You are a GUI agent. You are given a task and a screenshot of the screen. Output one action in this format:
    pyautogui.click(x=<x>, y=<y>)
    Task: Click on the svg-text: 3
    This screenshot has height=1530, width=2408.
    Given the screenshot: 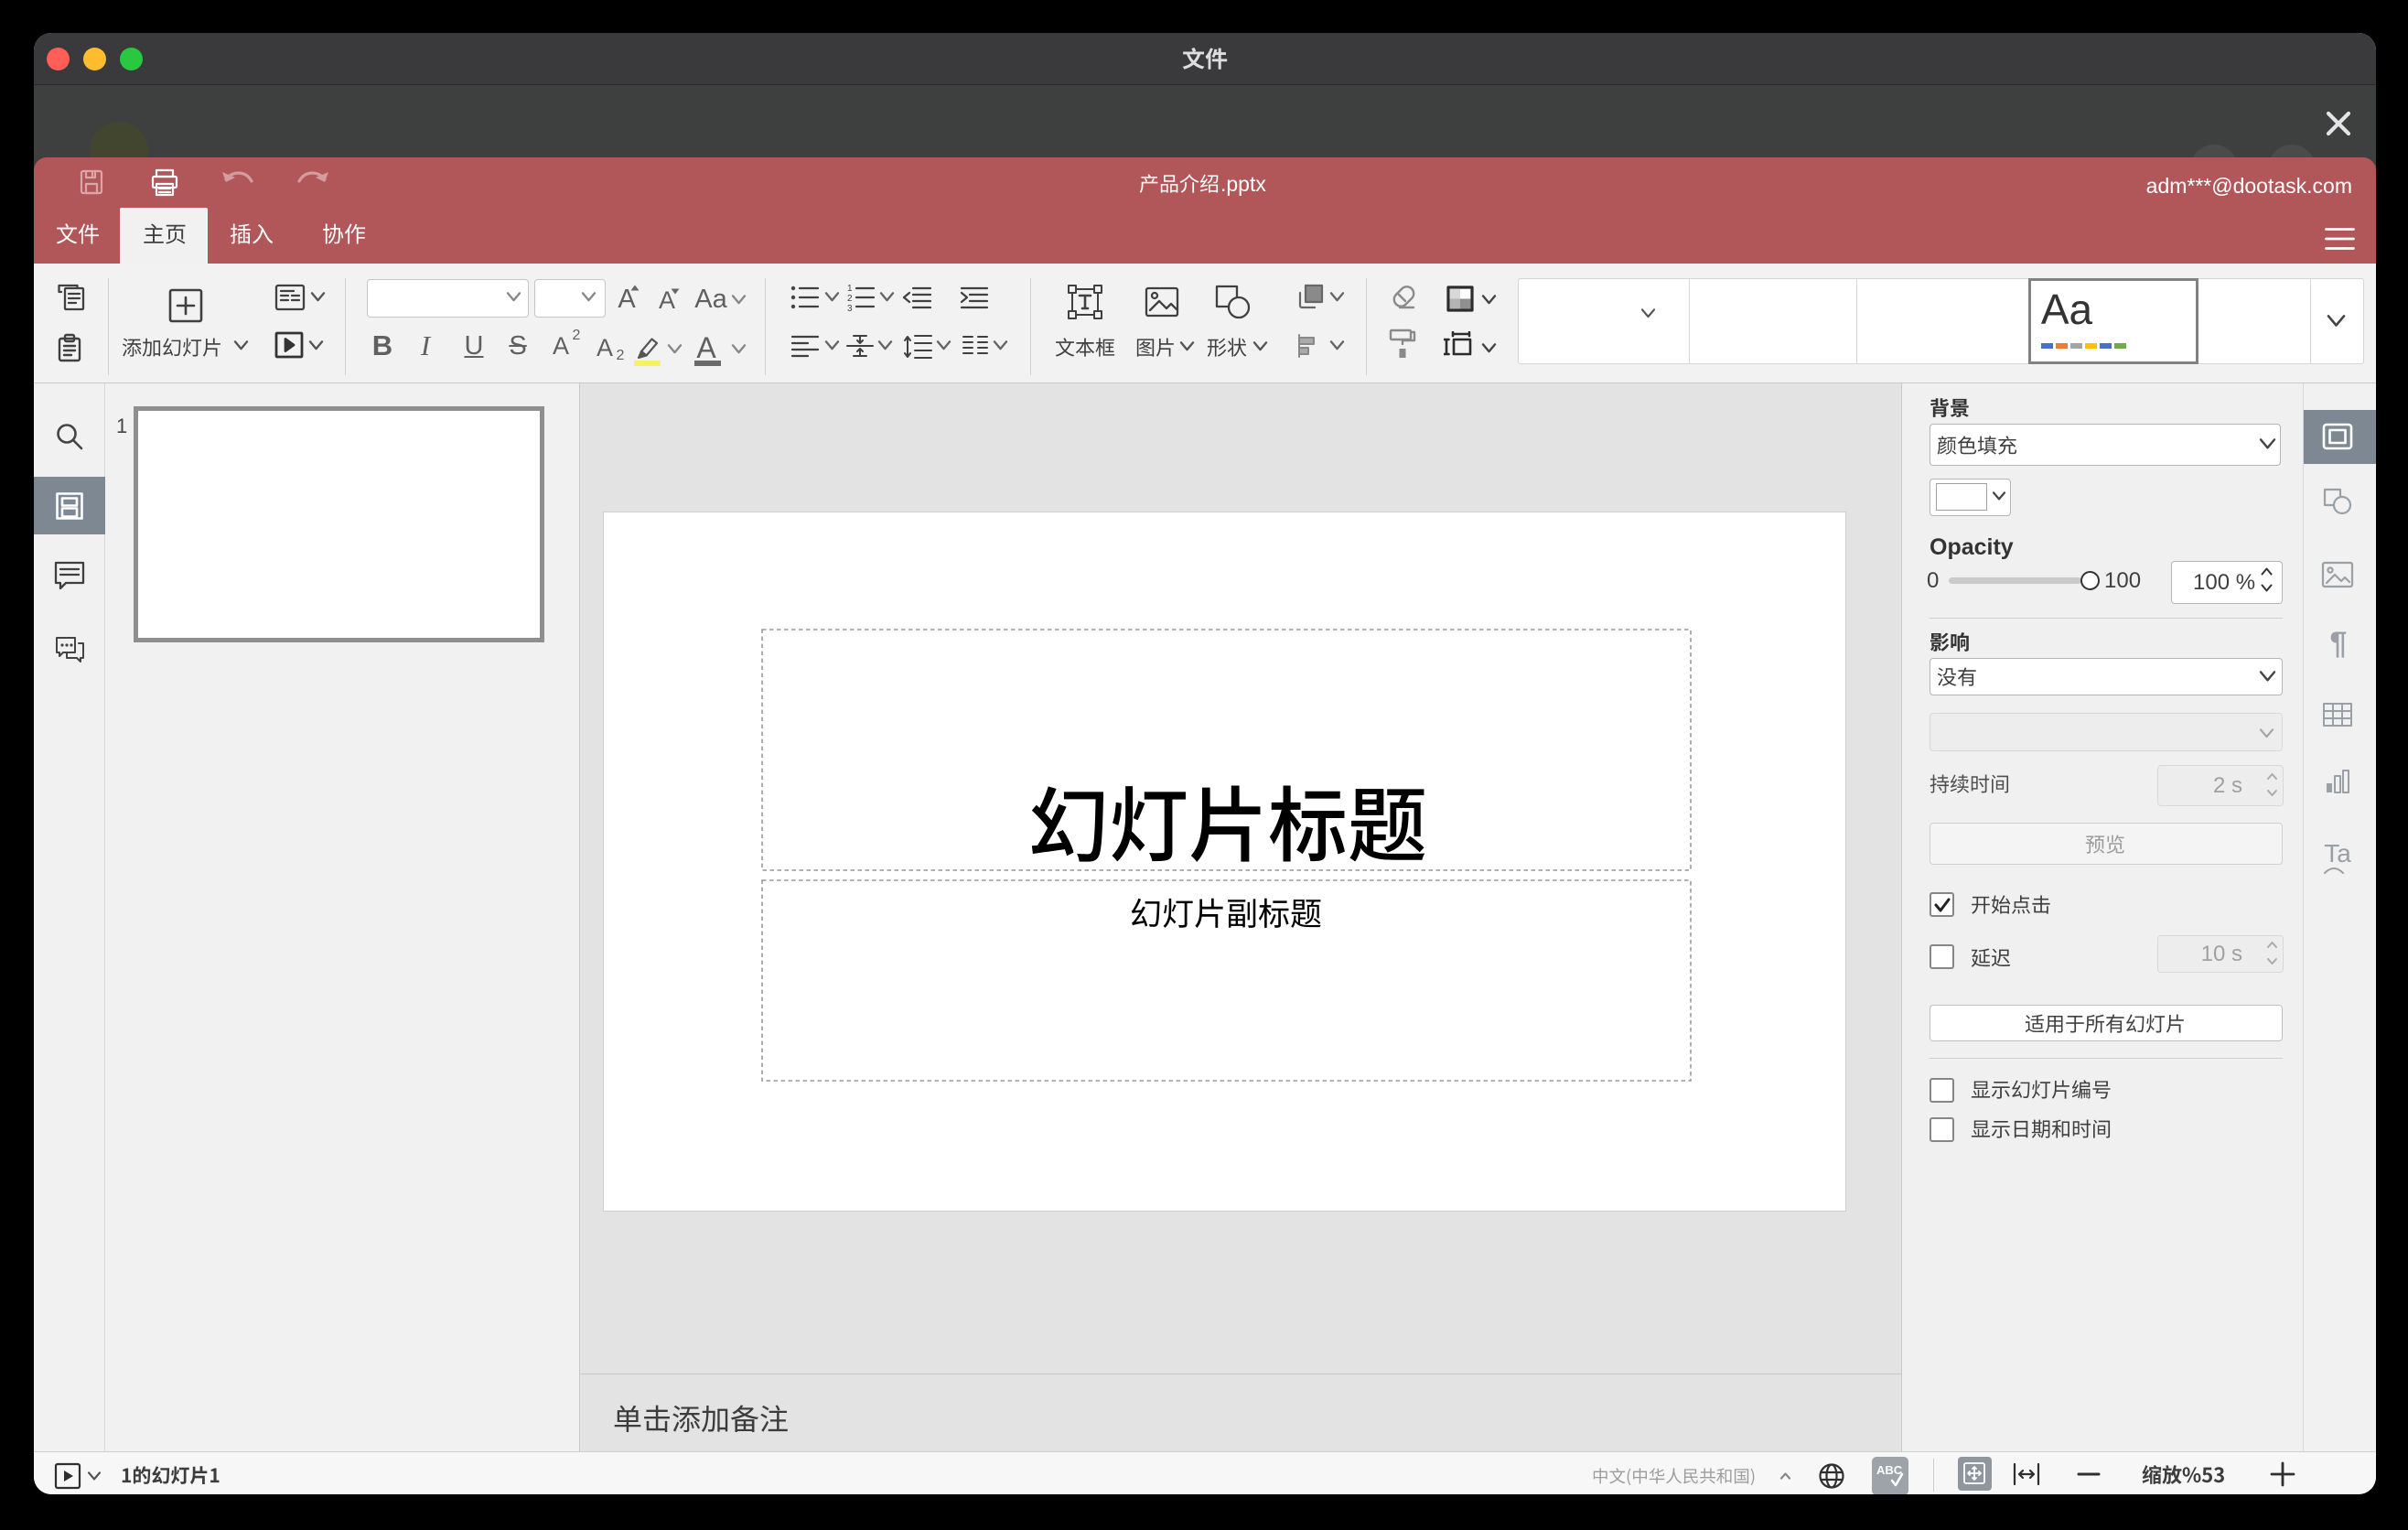 What is the action you would take?
    pyautogui.click(x=850, y=308)
    